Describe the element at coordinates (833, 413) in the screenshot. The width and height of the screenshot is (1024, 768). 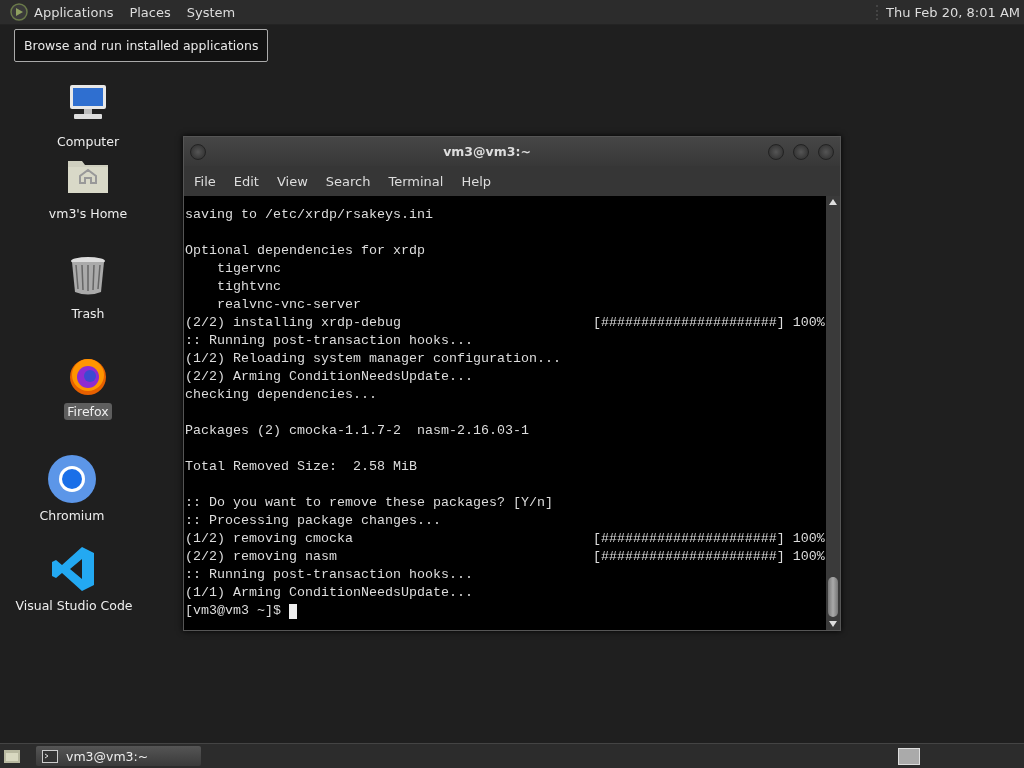
I see `scrollbar` at that location.